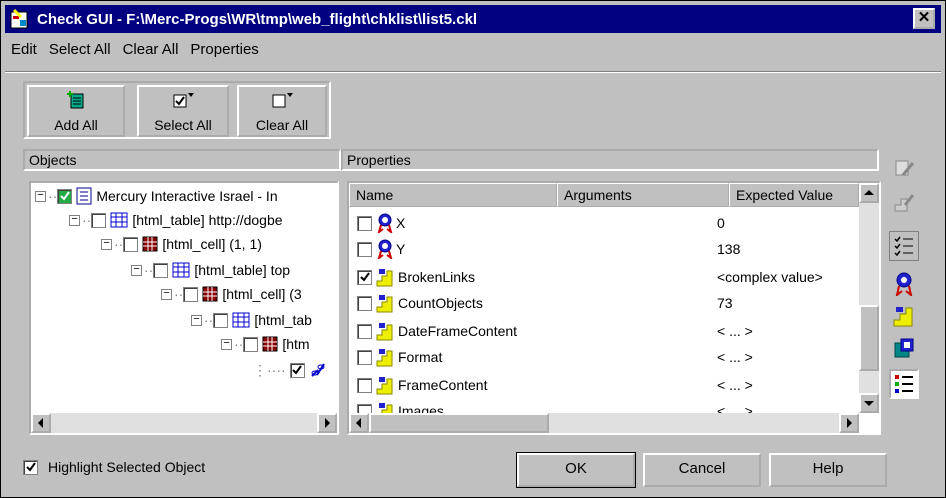 Image resolution: width=946 pixels, height=498 pixels. What do you see at coordinates (904, 348) in the screenshot?
I see `user-properties-button` at bounding box center [904, 348].